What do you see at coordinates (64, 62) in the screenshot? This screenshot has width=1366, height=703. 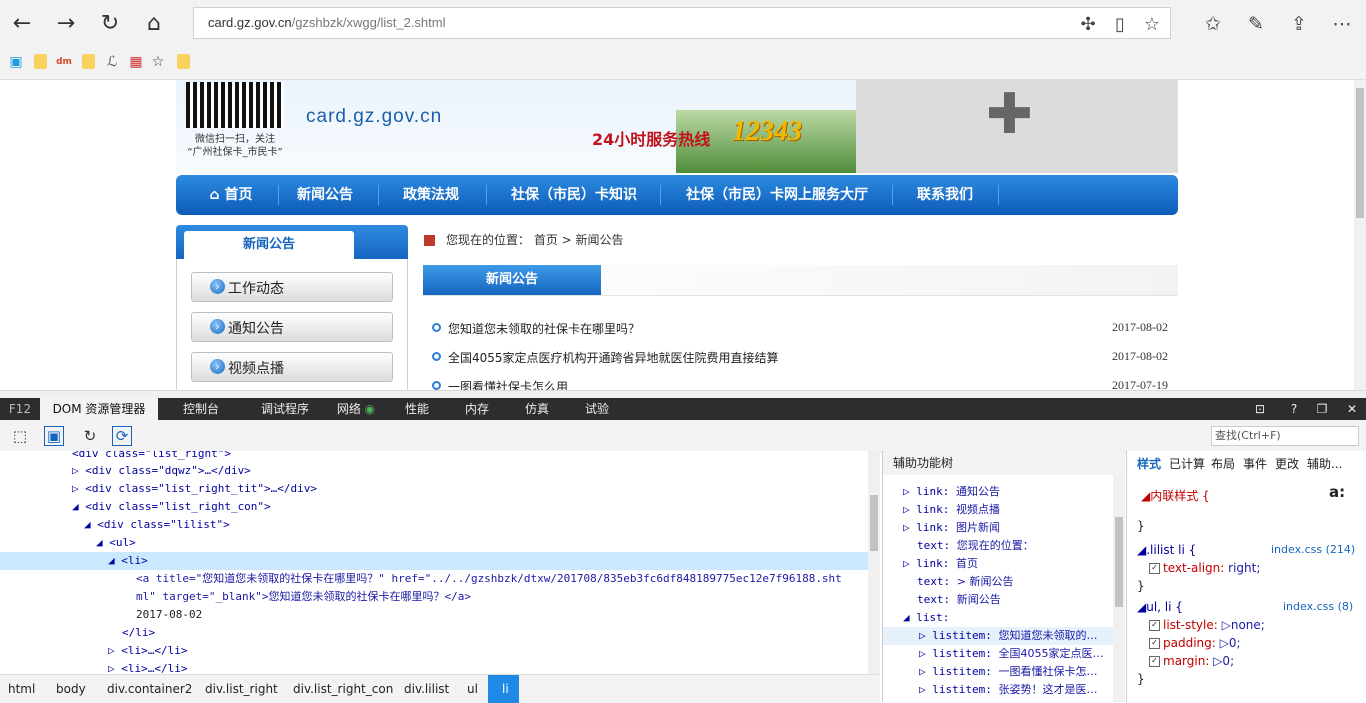 I see `dom-favicon-icon: dm` at bounding box center [64, 62].